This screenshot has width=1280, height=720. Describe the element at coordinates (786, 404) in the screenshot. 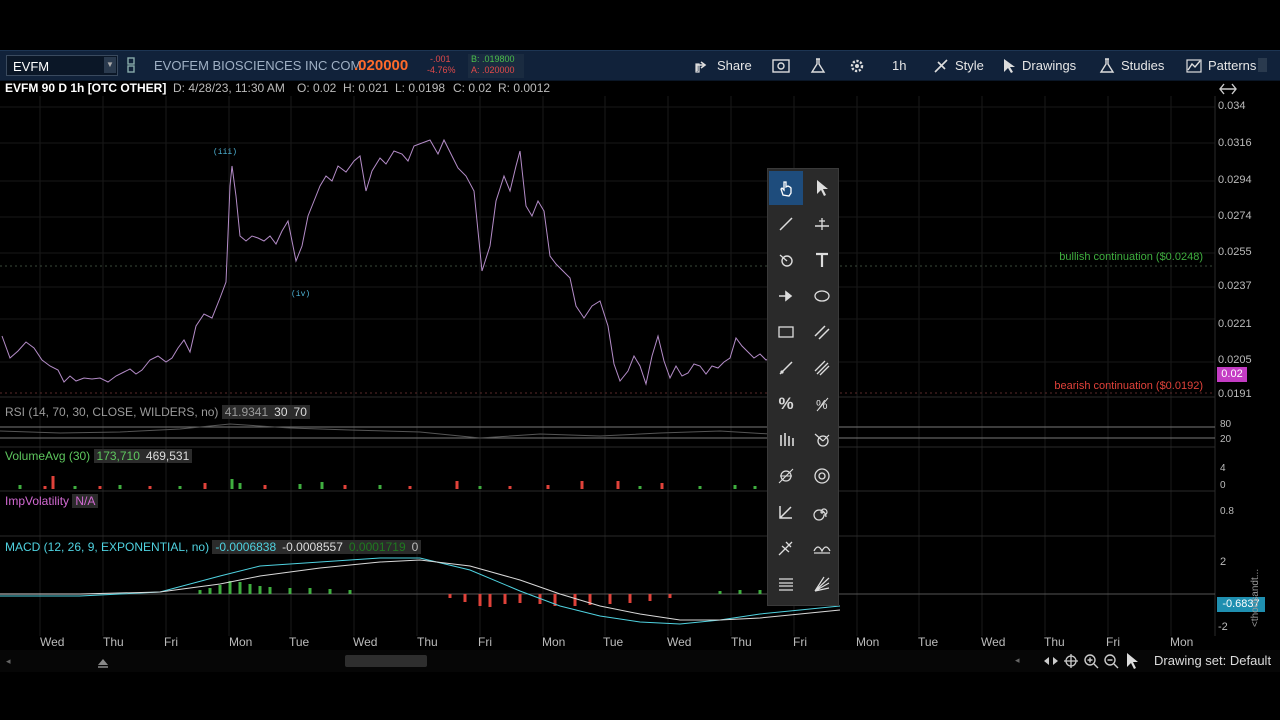

I see `percent-icon: %` at that location.